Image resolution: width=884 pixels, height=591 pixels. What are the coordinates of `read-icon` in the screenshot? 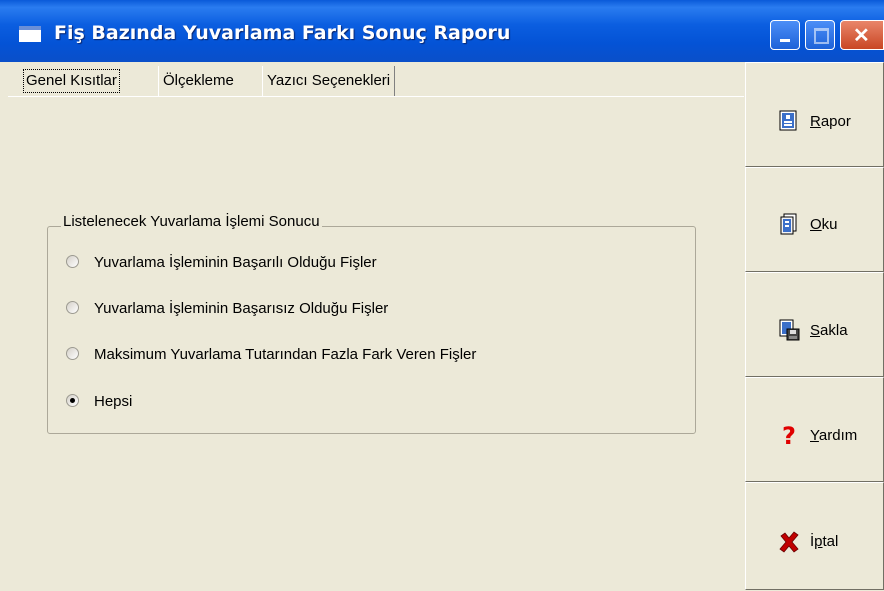 It's located at (789, 224).